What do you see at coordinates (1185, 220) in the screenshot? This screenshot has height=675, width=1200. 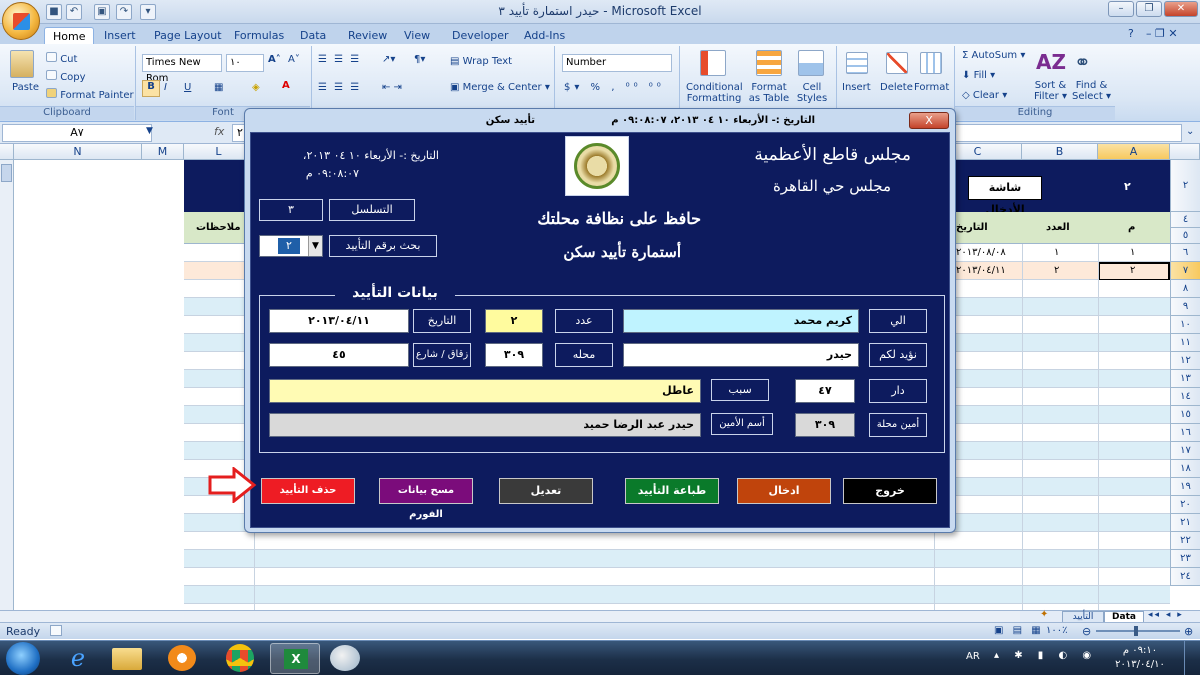 I see `row-header: ٤` at bounding box center [1185, 220].